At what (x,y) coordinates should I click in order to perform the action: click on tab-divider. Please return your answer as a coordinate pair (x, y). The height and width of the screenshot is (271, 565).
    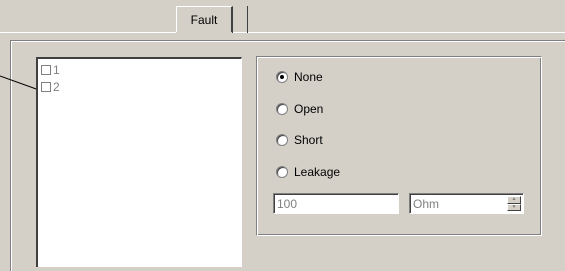
    Looking at the image, I should click on (247, 19).